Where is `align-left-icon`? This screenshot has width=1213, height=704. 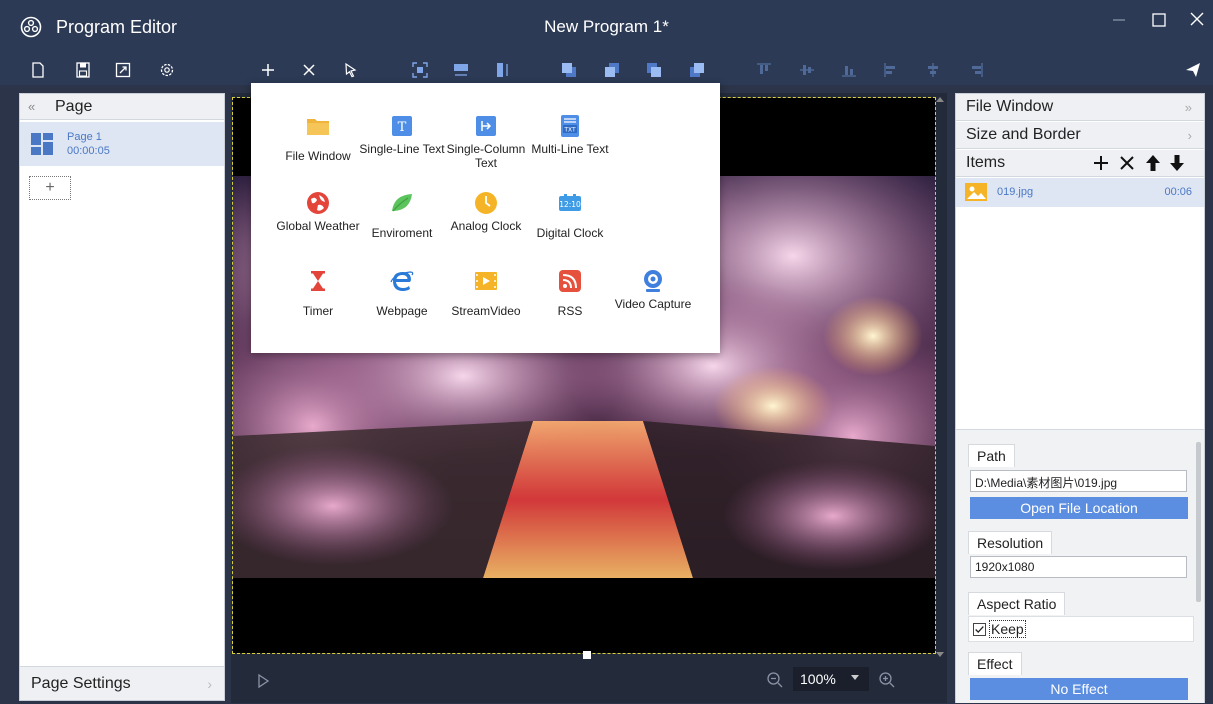
align-left-icon is located at coordinates (891, 70).